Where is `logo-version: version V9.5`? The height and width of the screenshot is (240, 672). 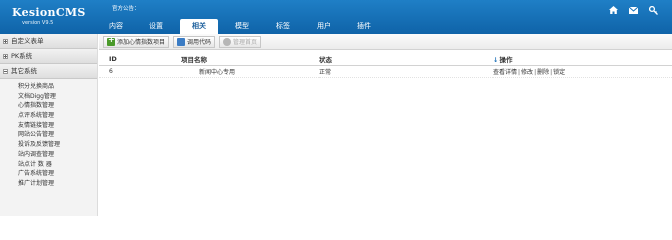 logo-version: version V9.5 is located at coordinates (38, 23).